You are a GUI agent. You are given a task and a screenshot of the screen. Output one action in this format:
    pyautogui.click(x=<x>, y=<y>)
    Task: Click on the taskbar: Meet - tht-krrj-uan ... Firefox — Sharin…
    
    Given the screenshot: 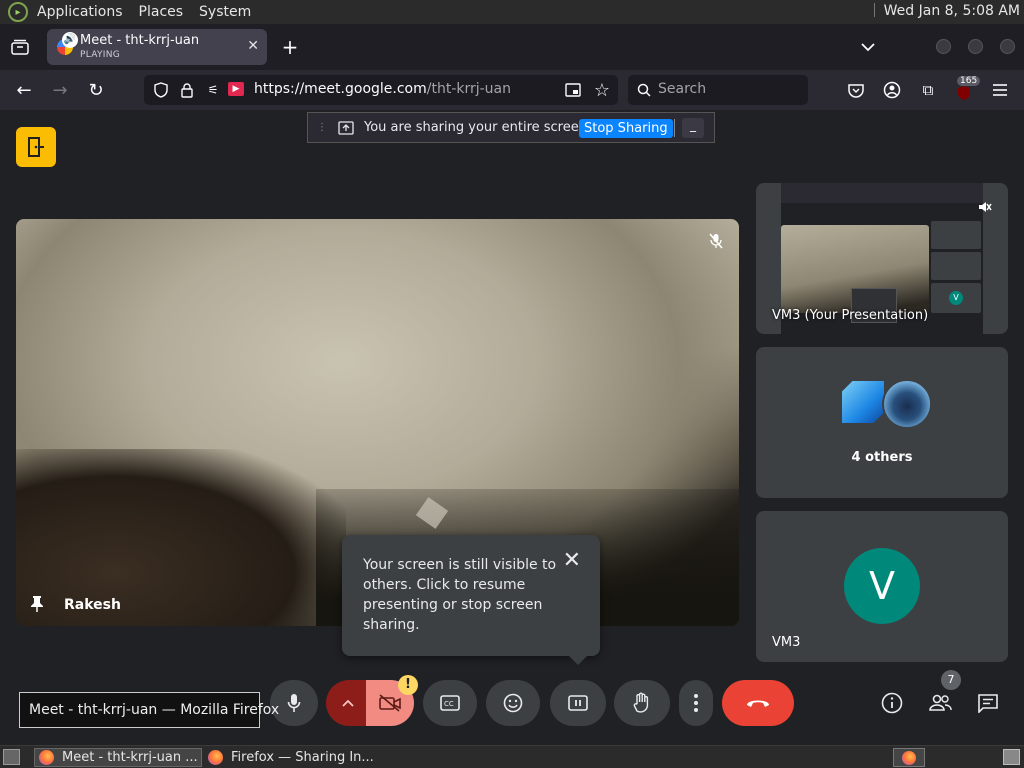 What is the action you would take?
    pyautogui.click(x=512, y=756)
    